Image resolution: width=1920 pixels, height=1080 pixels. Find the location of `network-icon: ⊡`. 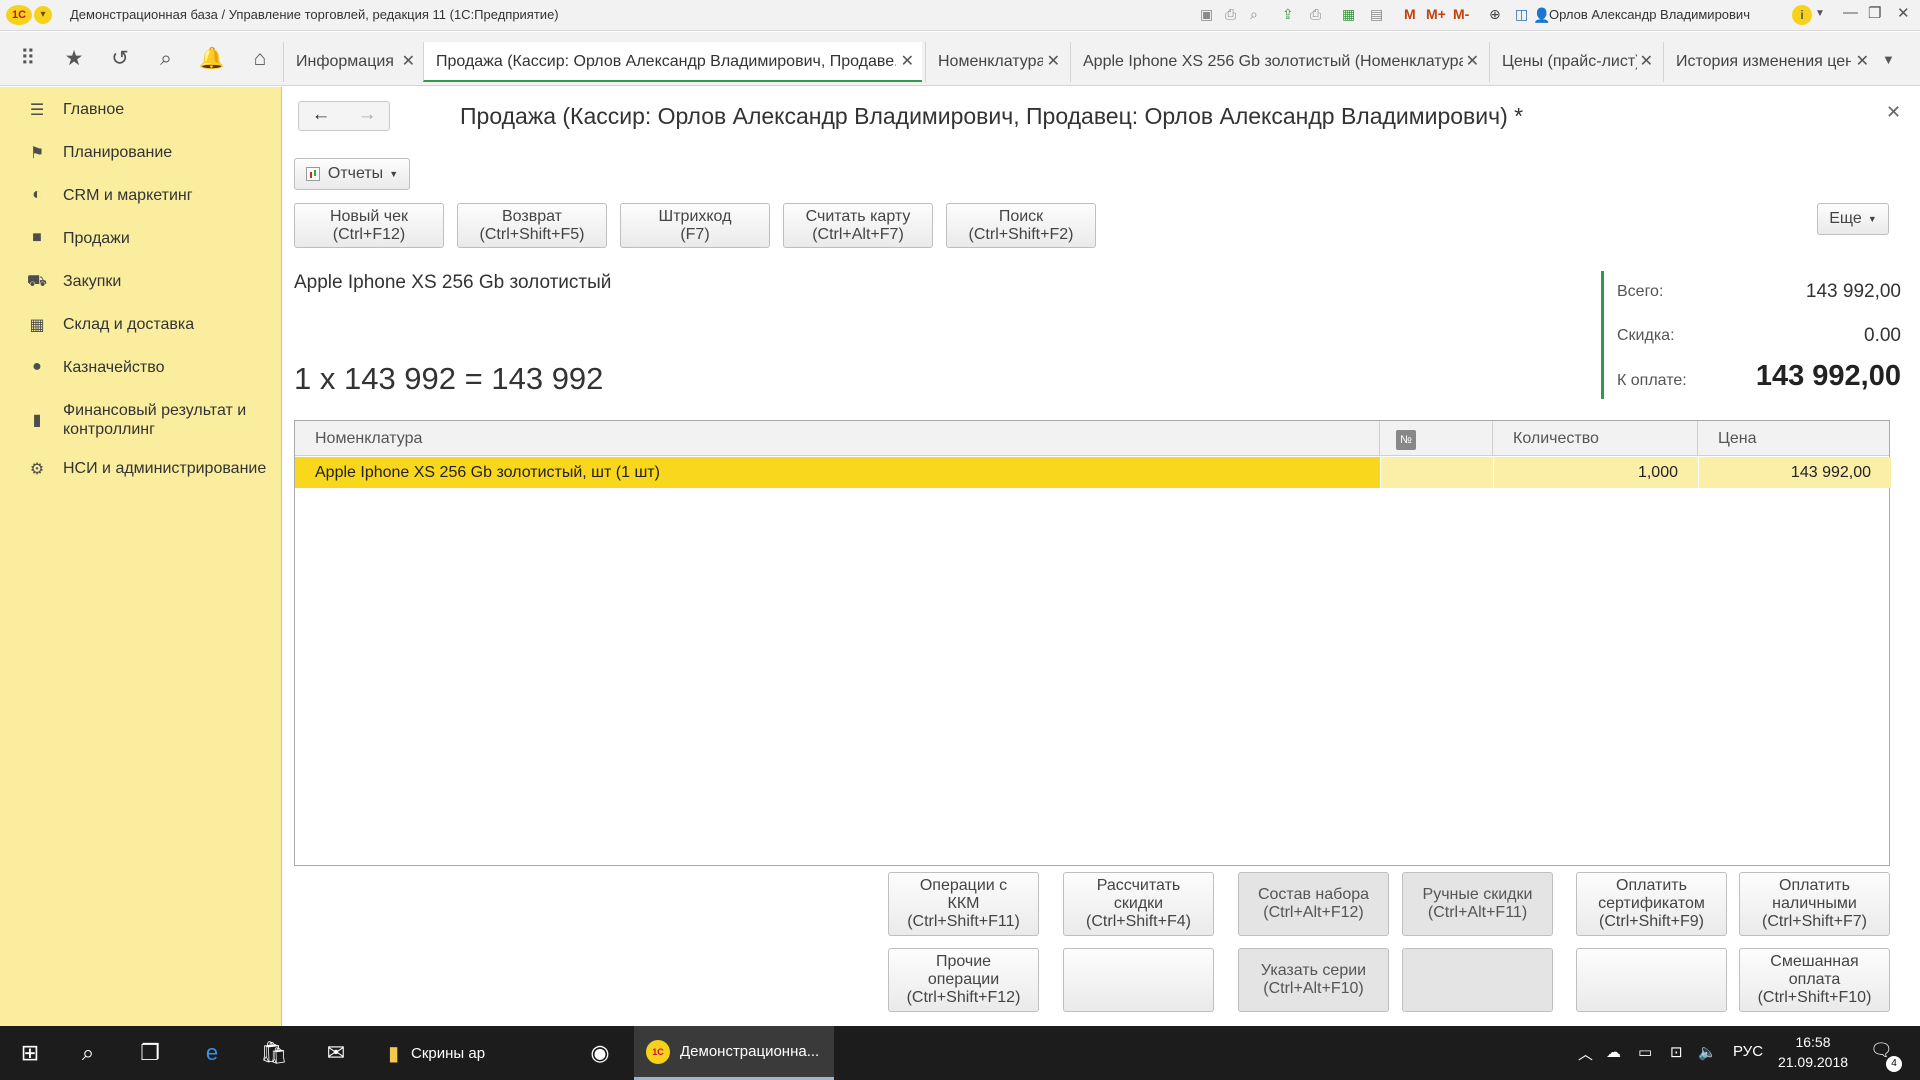

network-icon: ⊡ is located at coordinates (1676, 1052).